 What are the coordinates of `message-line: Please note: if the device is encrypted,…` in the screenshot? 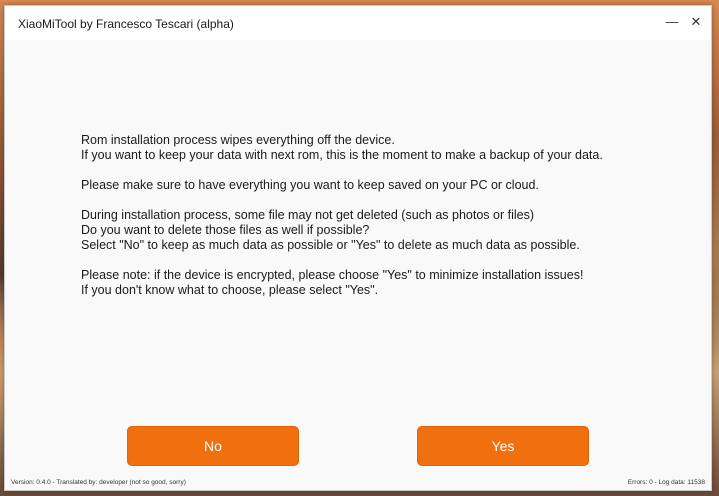 It's located at (332, 275).